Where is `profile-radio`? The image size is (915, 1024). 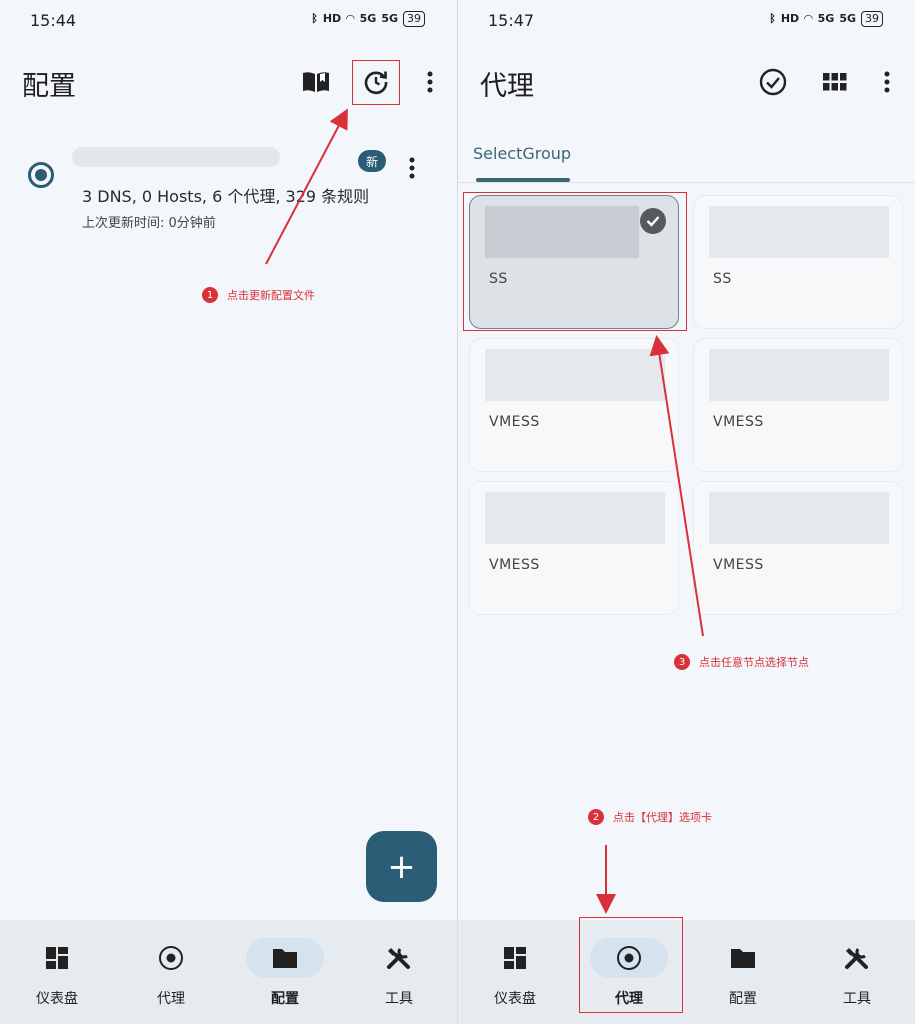 profile-radio is located at coordinates (41, 175).